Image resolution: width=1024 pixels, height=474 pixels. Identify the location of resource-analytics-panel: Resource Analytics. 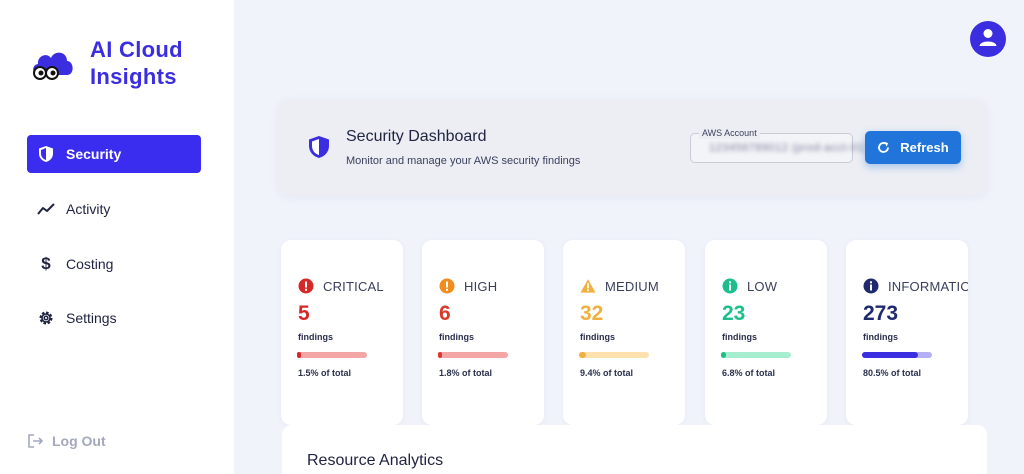
(634, 449).